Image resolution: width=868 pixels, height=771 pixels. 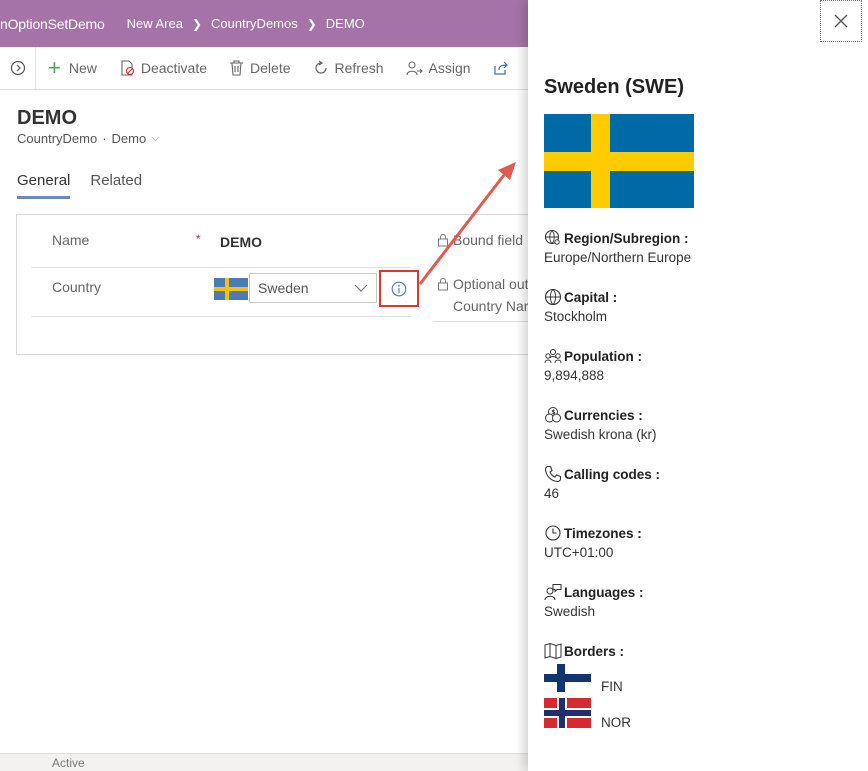 I want to click on expand-nav-button, so click(x=18, y=68).